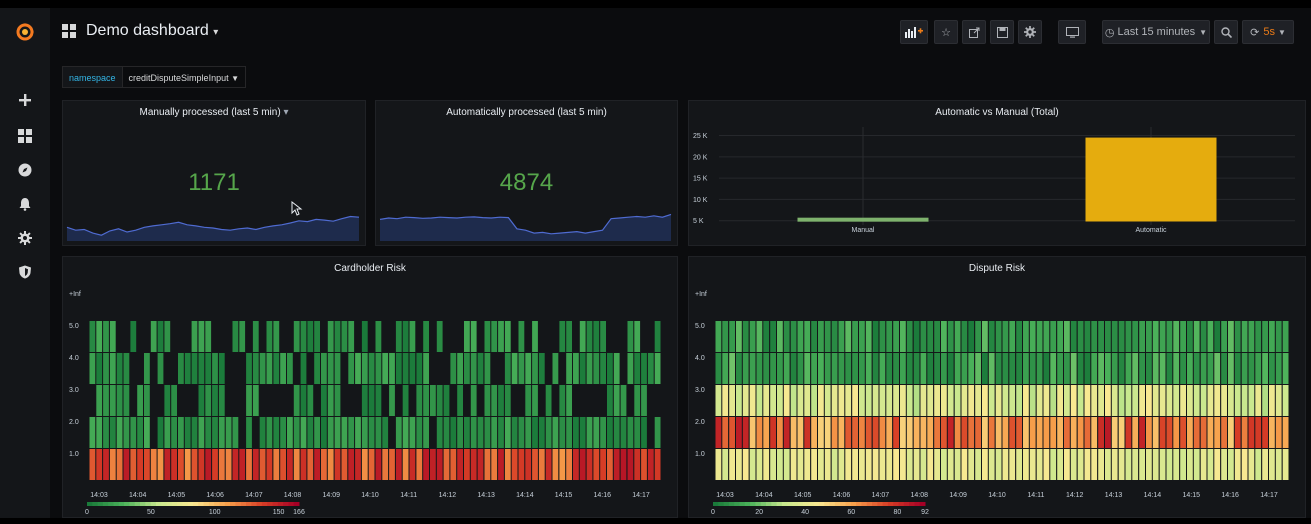  I want to click on plus-icon, so click(25, 100).